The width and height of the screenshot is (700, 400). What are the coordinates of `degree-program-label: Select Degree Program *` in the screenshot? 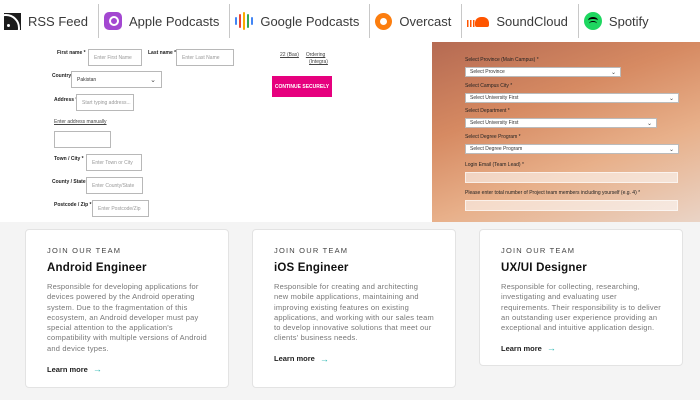 It's located at (493, 137).